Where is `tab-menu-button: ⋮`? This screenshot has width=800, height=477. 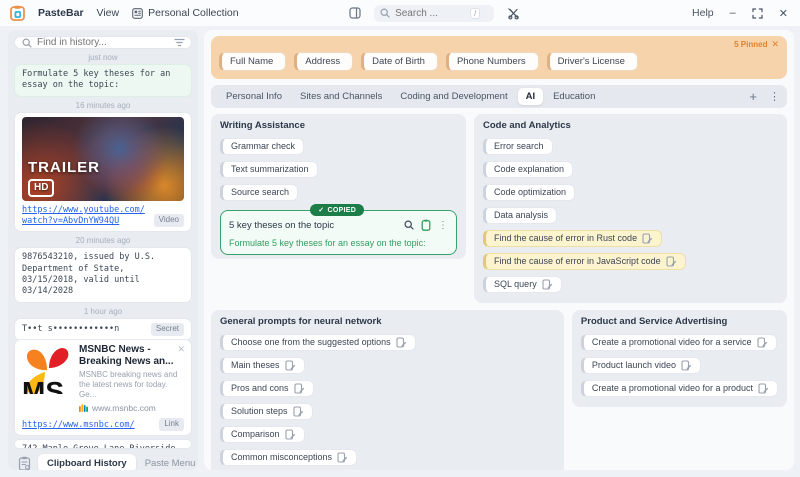 tab-menu-button: ⋮ is located at coordinates (774, 96).